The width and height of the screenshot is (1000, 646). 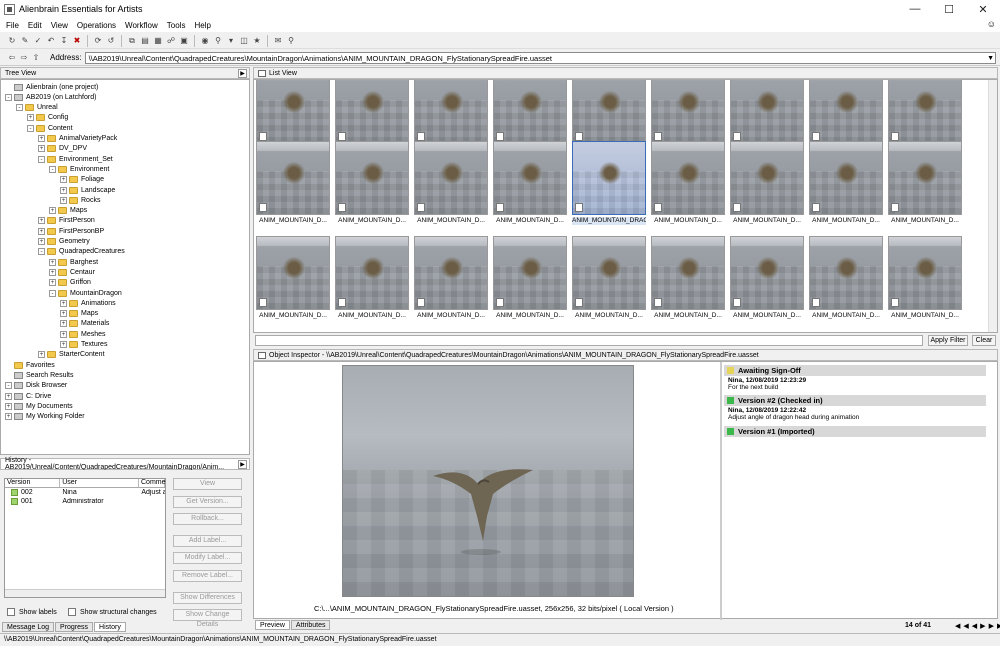 What do you see at coordinates (28, 396) in the screenshot?
I see `tree-item: + C: Drive` at bounding box center [28, 396].